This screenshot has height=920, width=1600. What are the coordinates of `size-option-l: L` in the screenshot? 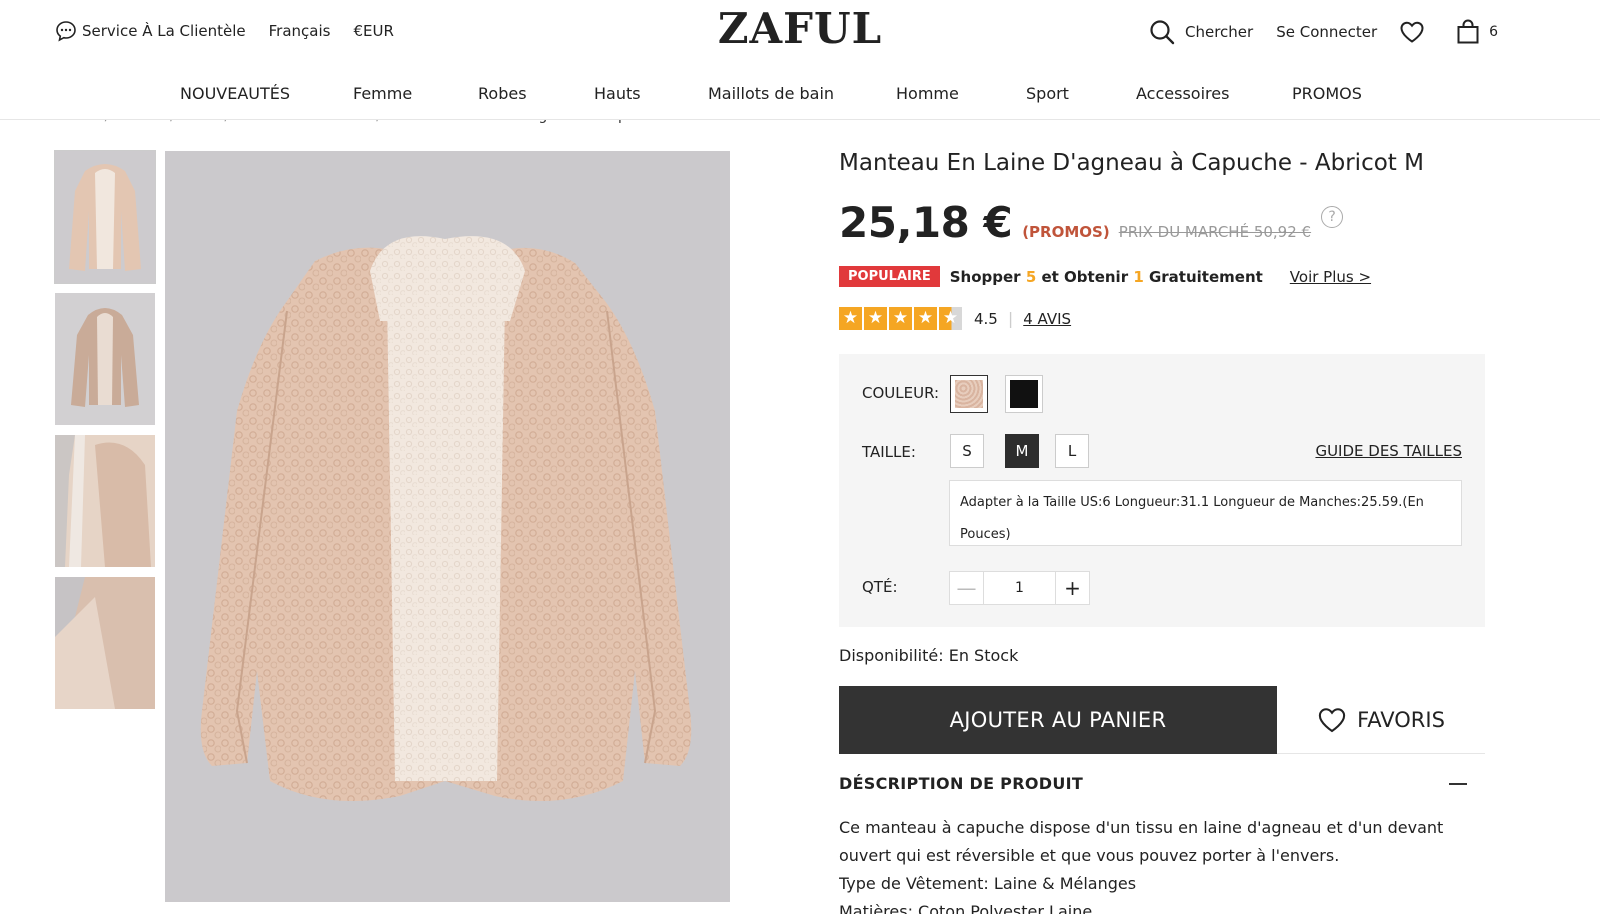 It's located at (1072, 451).